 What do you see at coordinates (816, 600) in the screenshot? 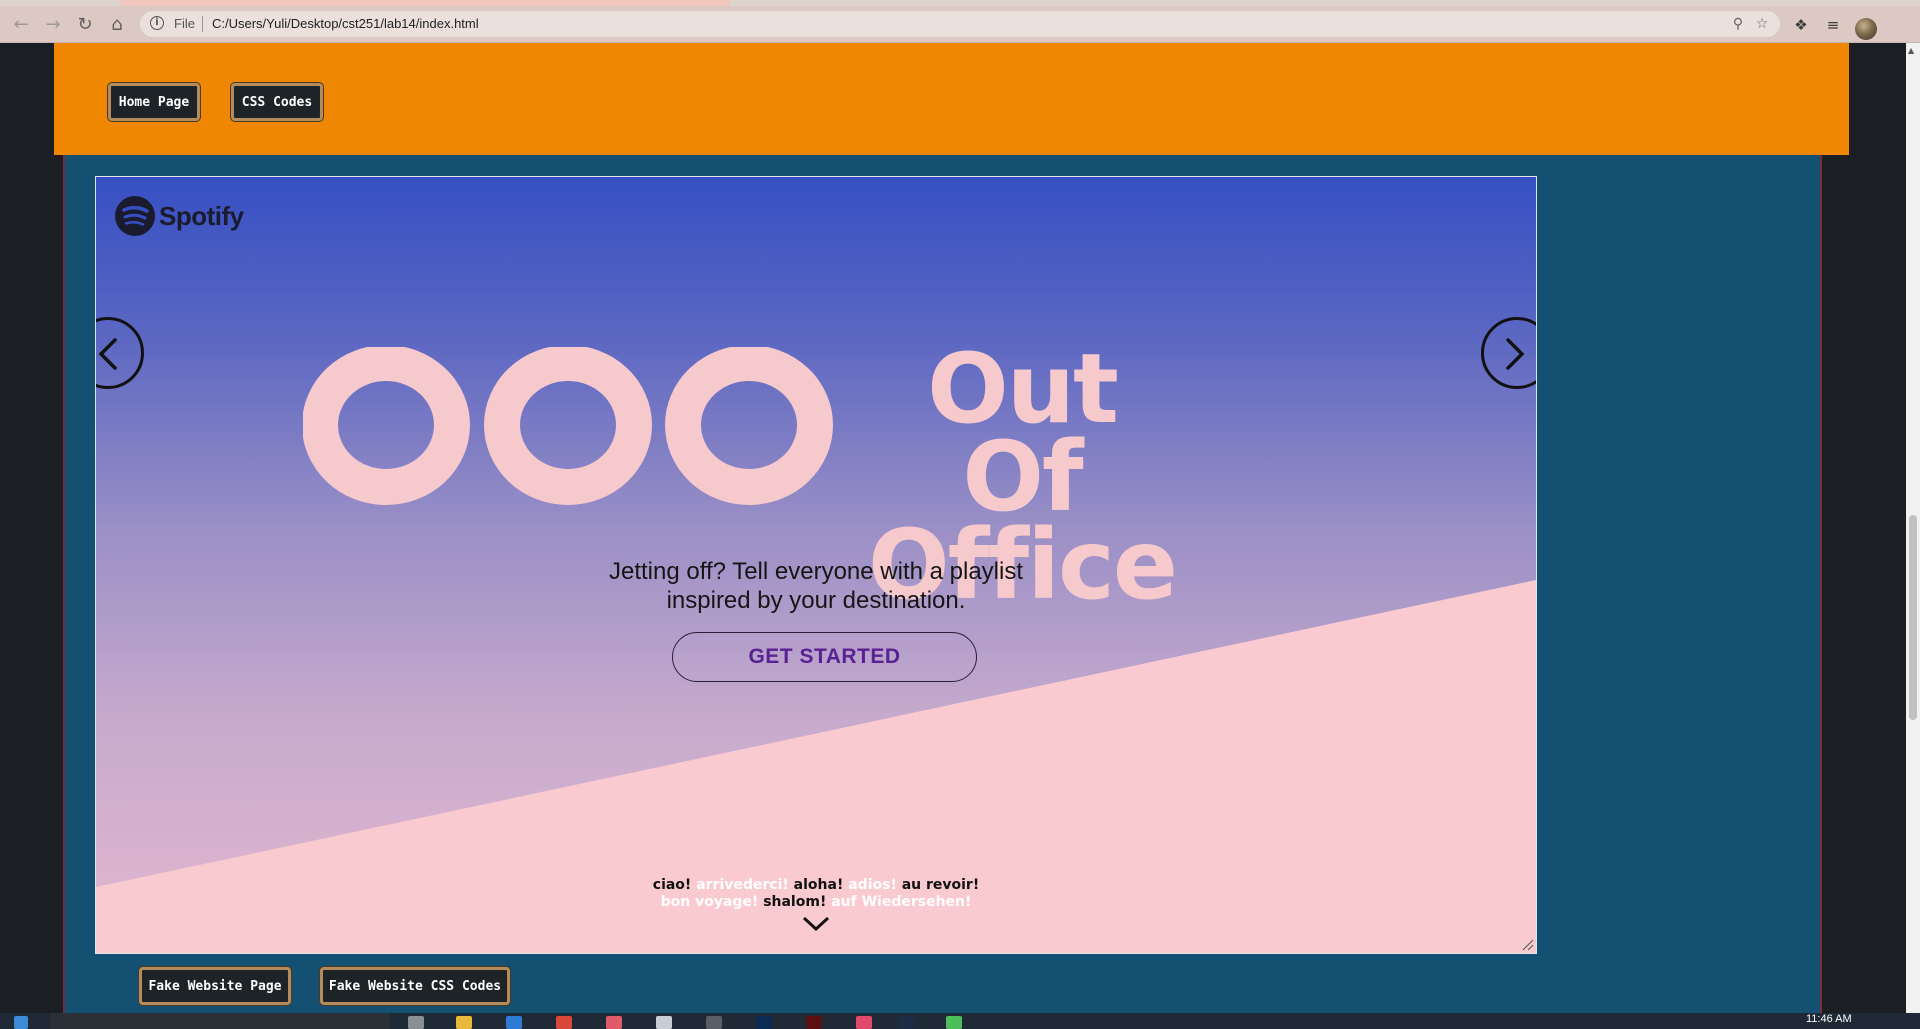
I see `tagline-line2: inspired by your destination.` at bounding box center [816, 600].